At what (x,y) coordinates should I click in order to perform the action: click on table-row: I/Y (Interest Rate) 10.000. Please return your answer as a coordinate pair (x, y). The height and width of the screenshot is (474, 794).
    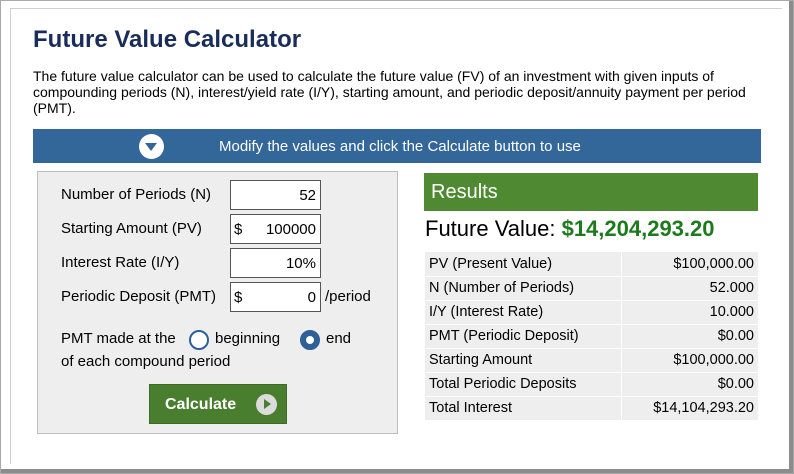
    Looking at the image, I should click on (591, 312).